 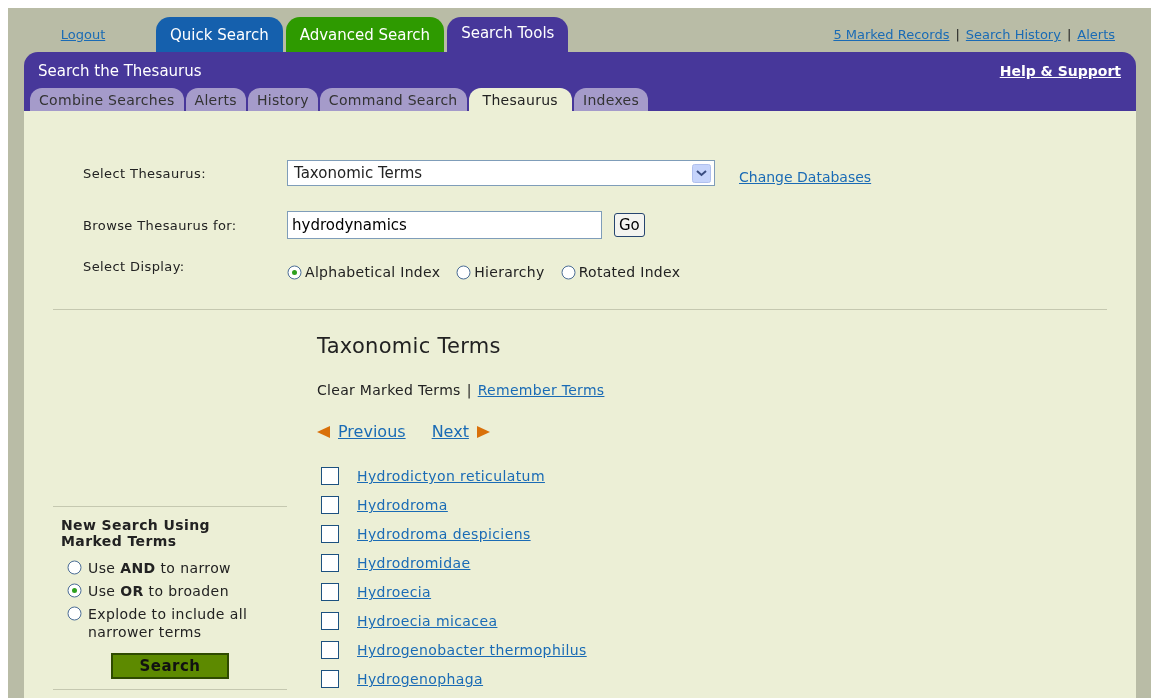 I want to click on change-databases-link: Change Databases, so click(x=805, y=177).